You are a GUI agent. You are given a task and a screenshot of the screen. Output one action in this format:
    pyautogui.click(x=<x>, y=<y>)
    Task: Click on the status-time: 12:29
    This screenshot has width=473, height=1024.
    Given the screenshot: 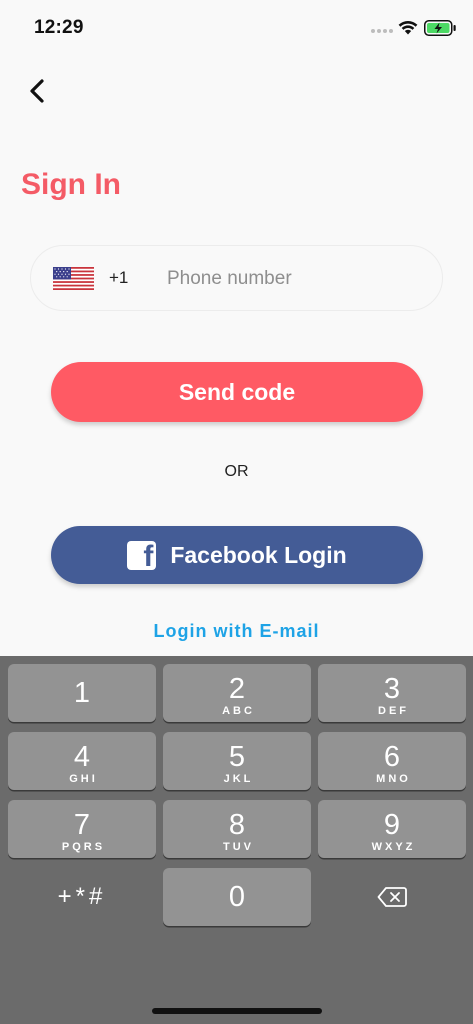 What is the action you would take?
    pyautogui.click(x=59, y=27)
    